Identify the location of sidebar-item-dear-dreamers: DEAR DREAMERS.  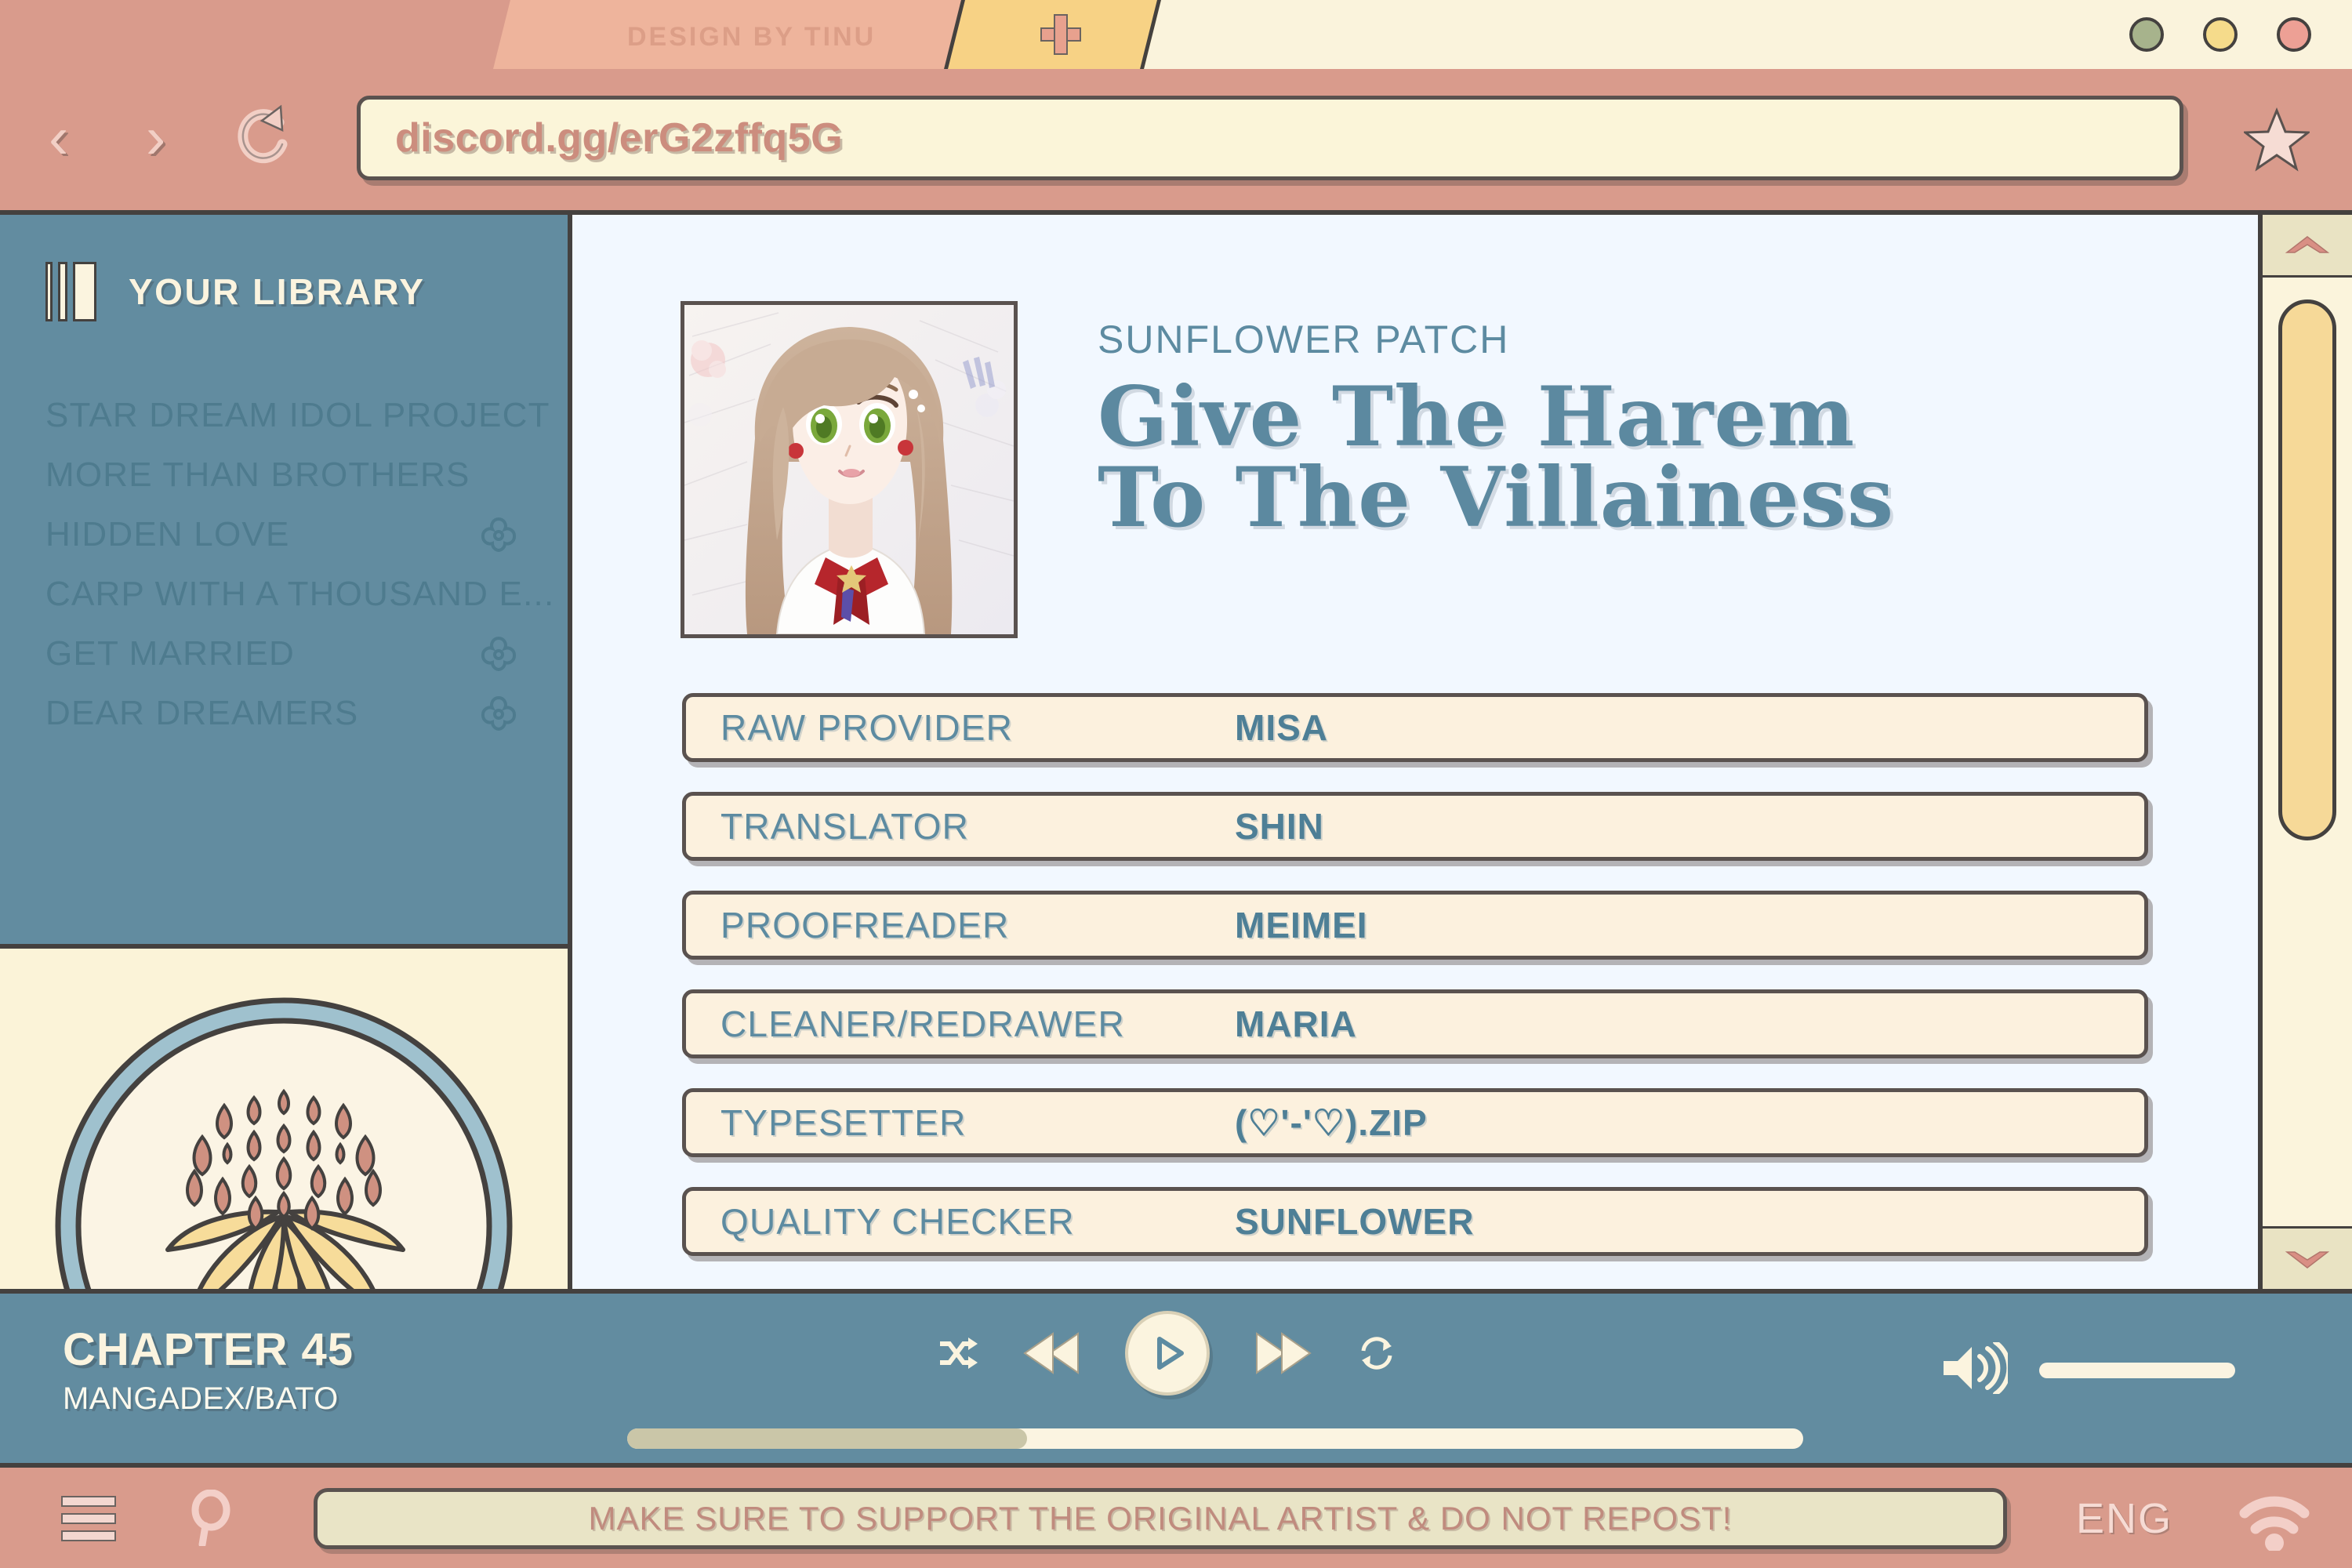
(288, 713).